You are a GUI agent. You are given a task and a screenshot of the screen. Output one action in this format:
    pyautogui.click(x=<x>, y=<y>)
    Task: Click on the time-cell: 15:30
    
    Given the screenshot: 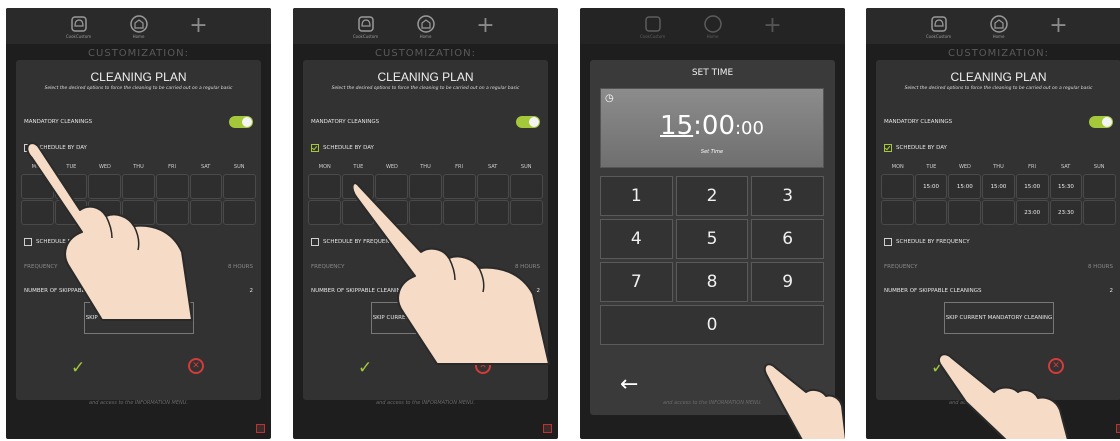 What is the action you would take?
    pyautogui.click(x=1066, y=186)
    